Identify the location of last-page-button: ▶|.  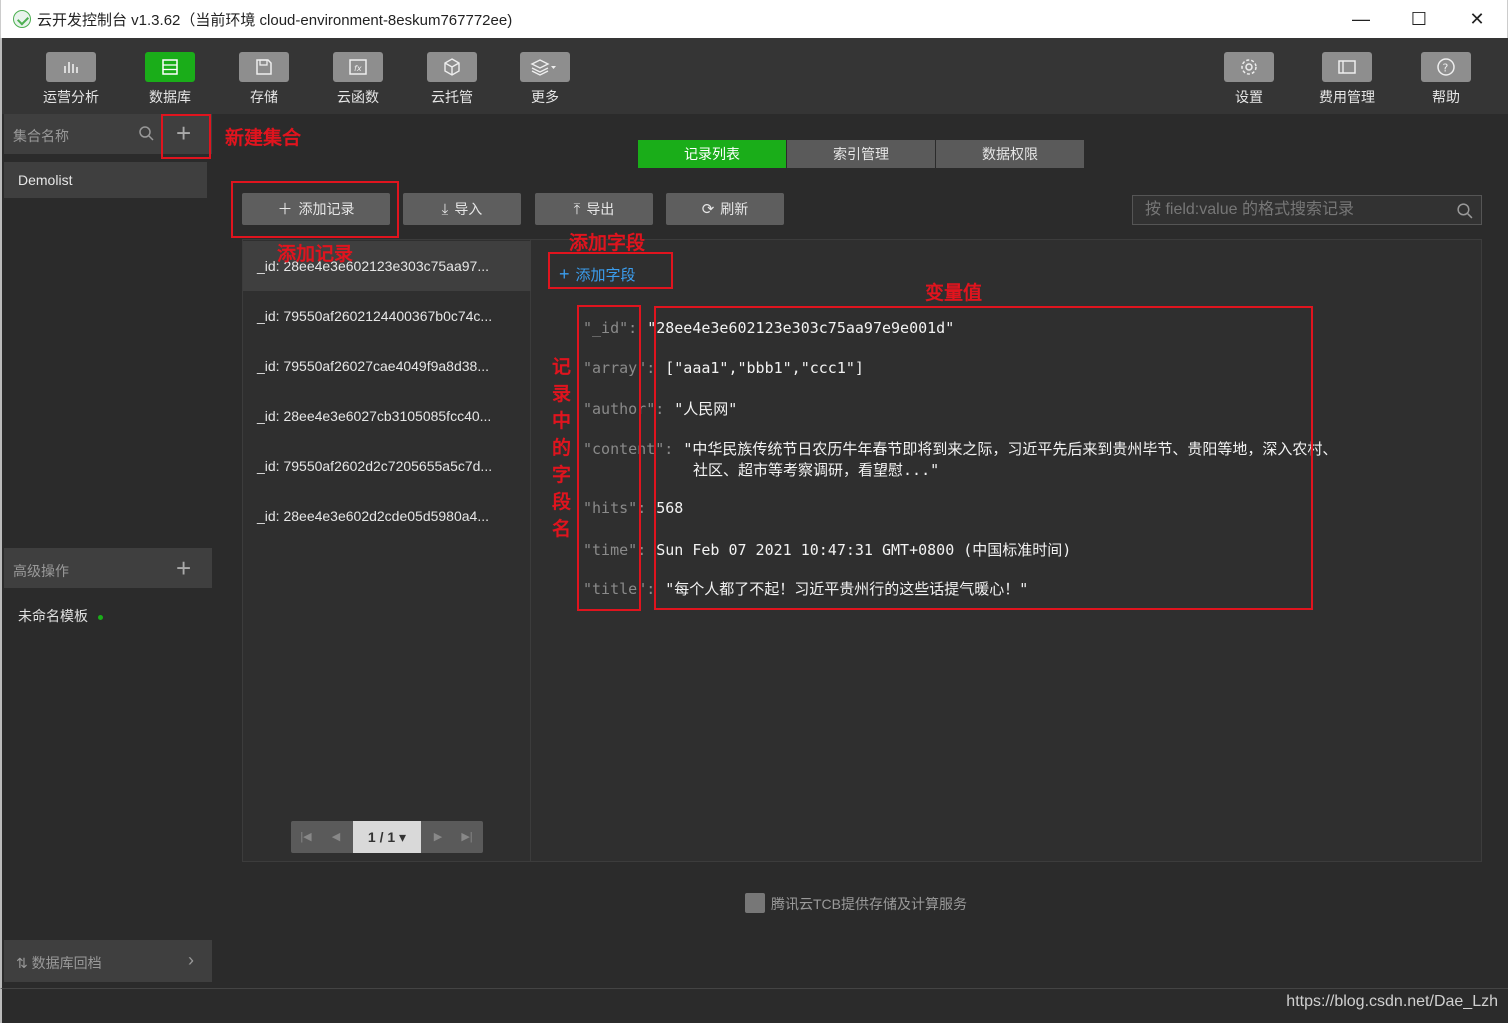
(467, 837).